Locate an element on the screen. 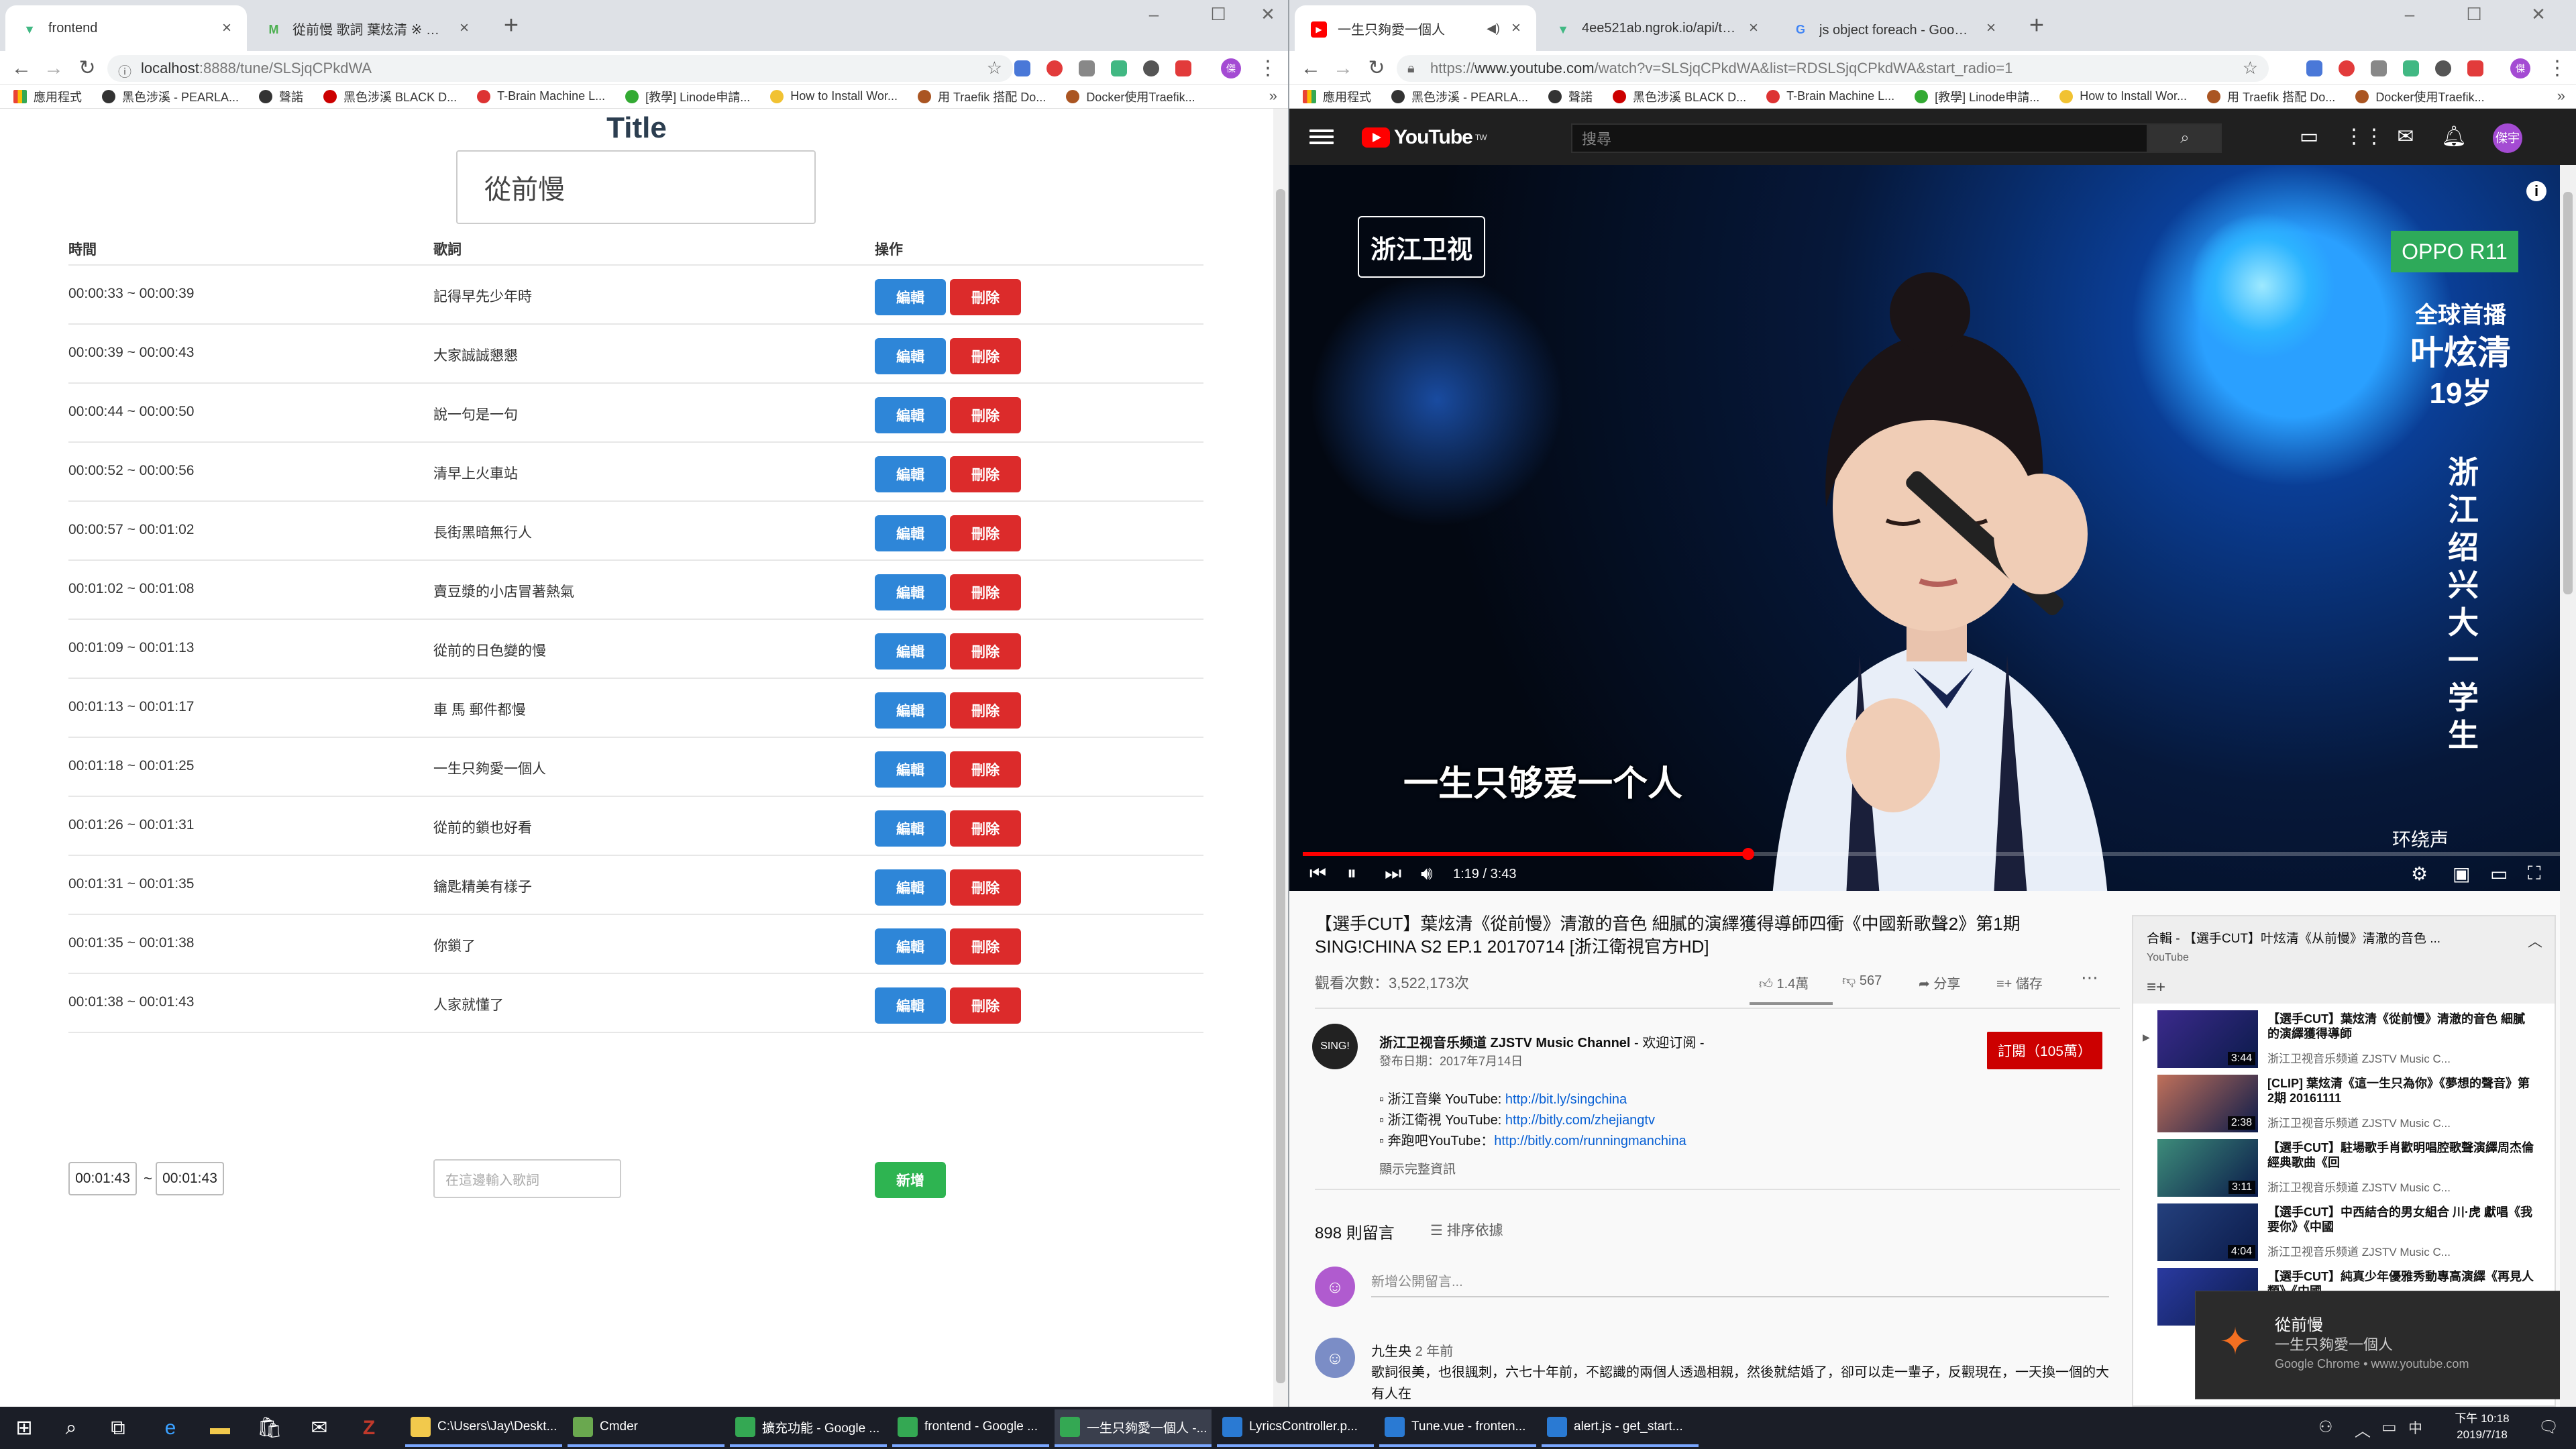 This screenshot has height=1449, width=2576. store-icon: 🛍︎ is located at coordinates (269, 1428).